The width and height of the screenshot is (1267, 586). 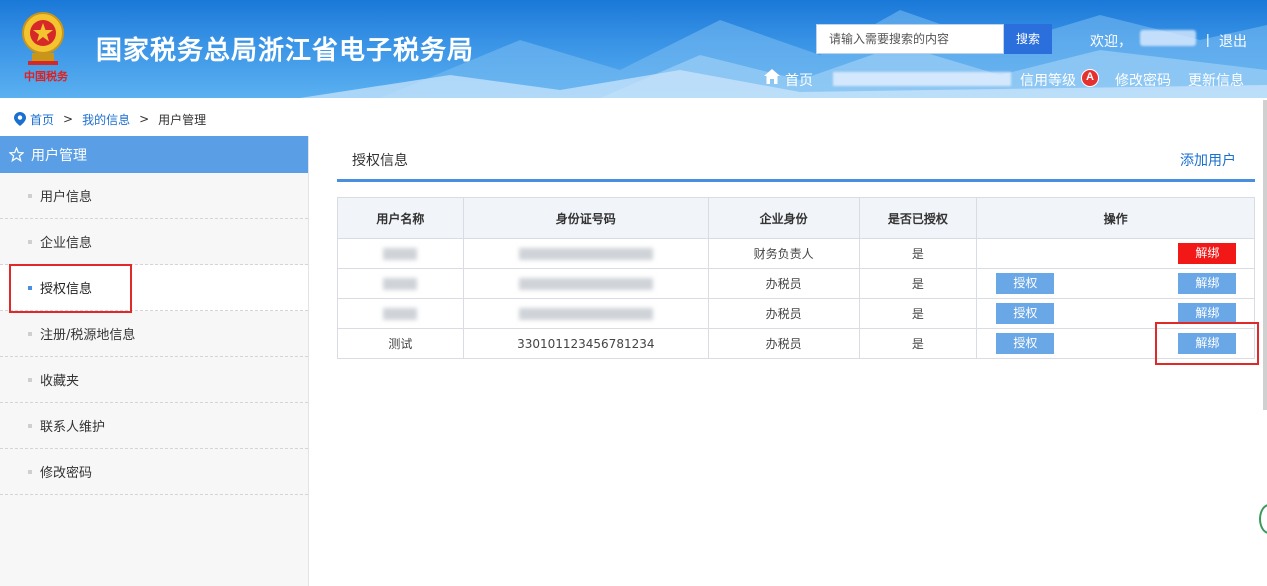 I want to click on highlight-box-unbind, so click(x=1207, y=343).